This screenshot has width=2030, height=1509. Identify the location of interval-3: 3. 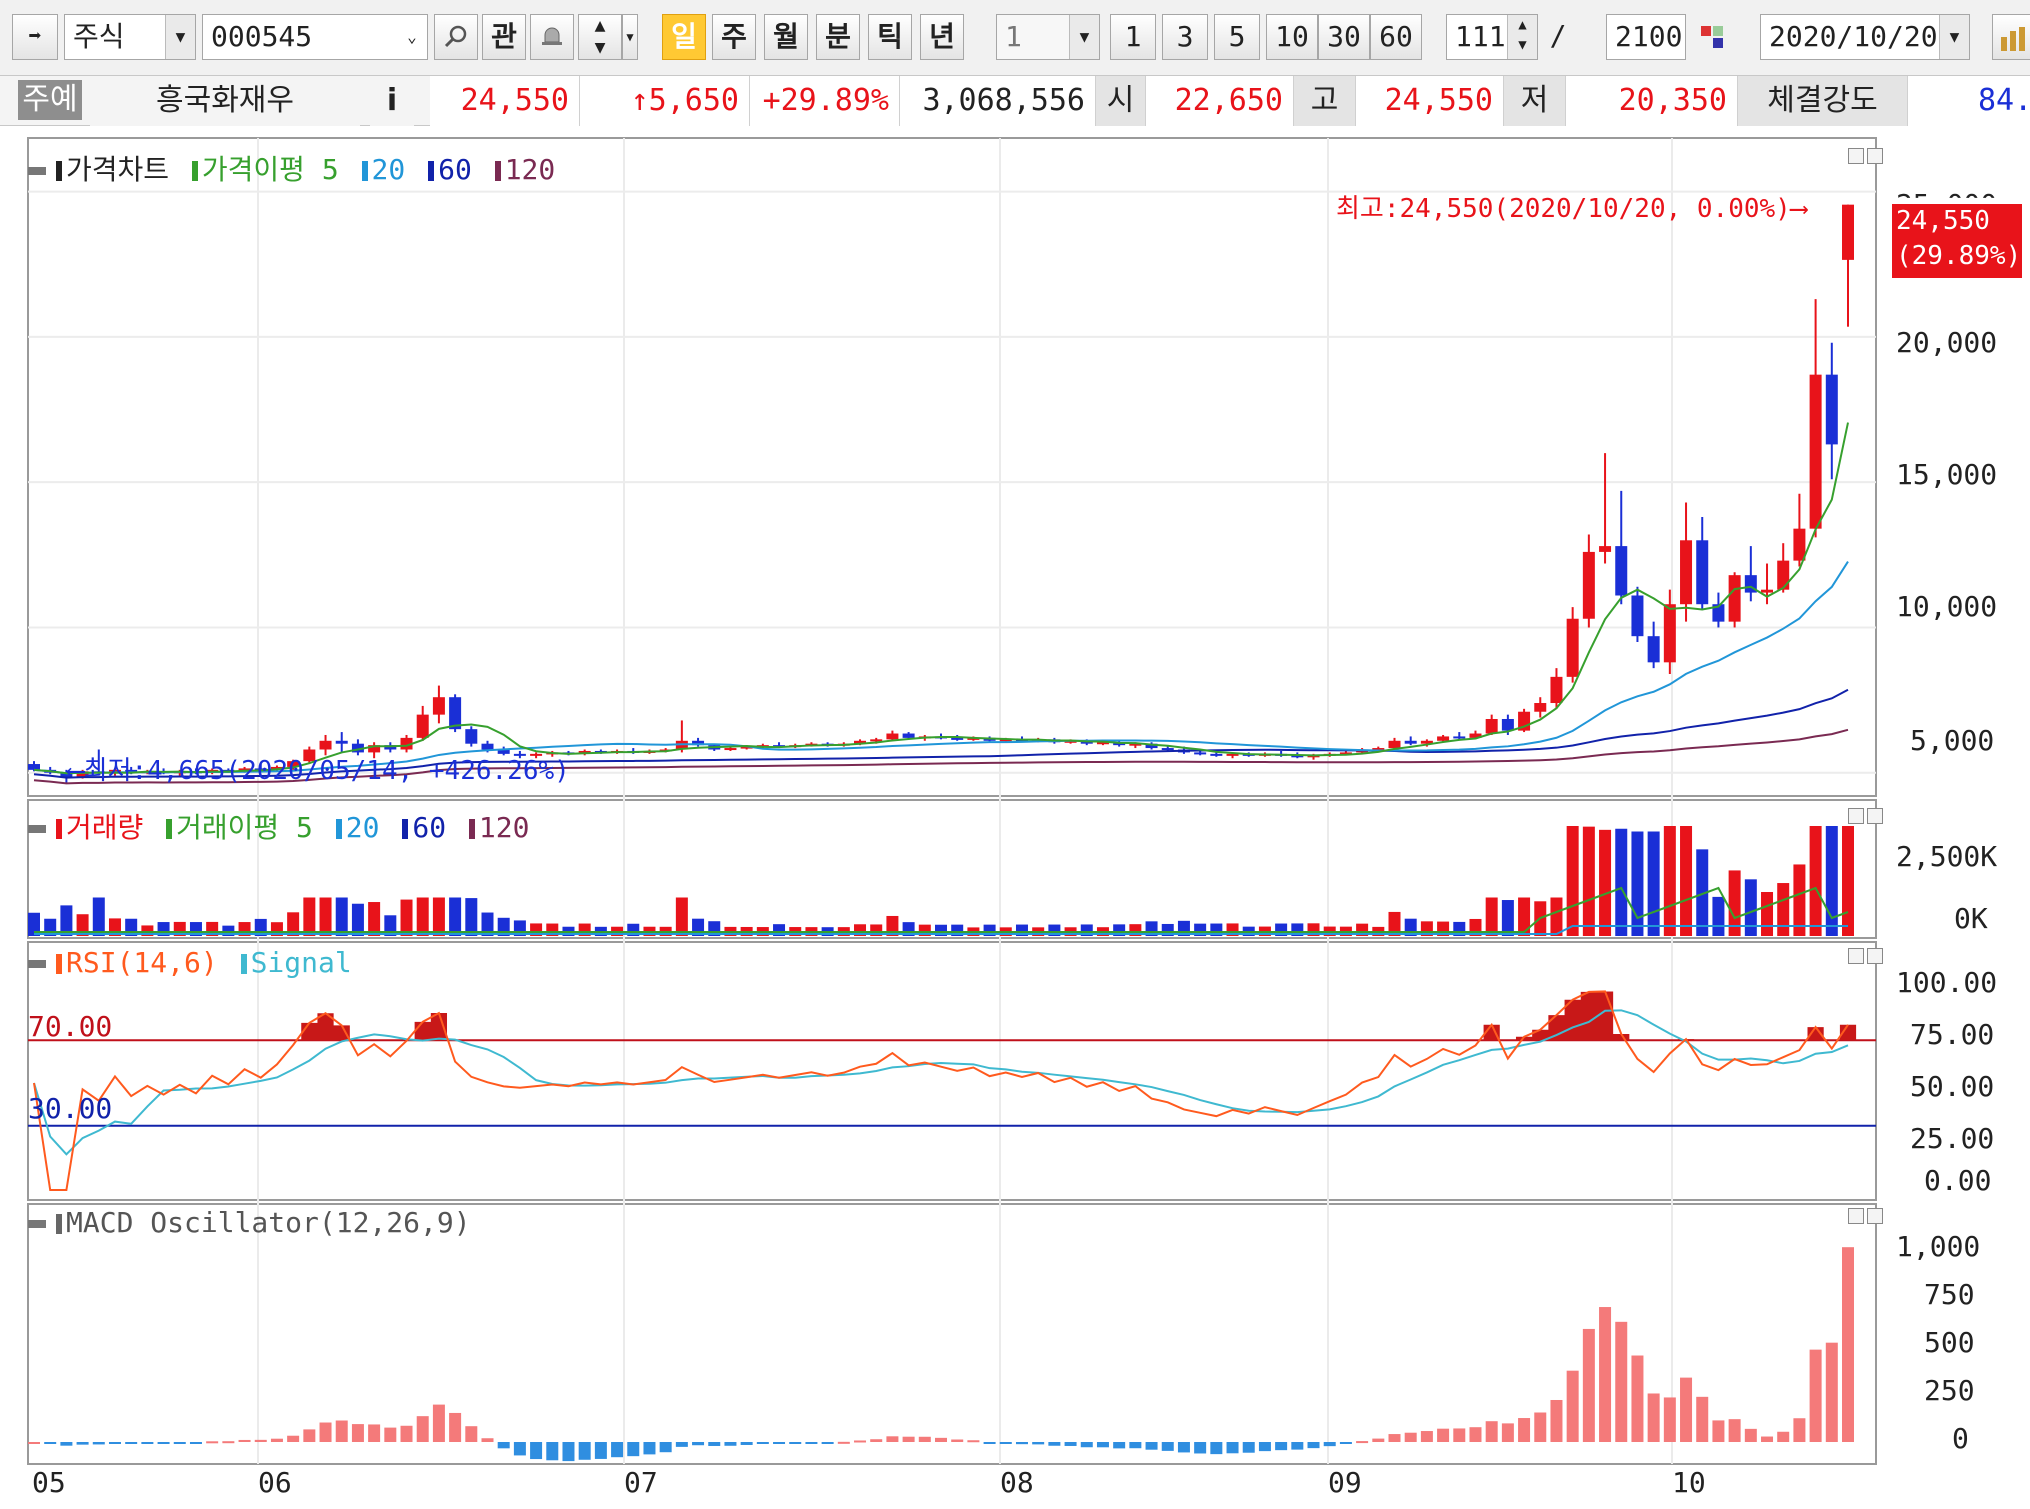
(1185, 37).